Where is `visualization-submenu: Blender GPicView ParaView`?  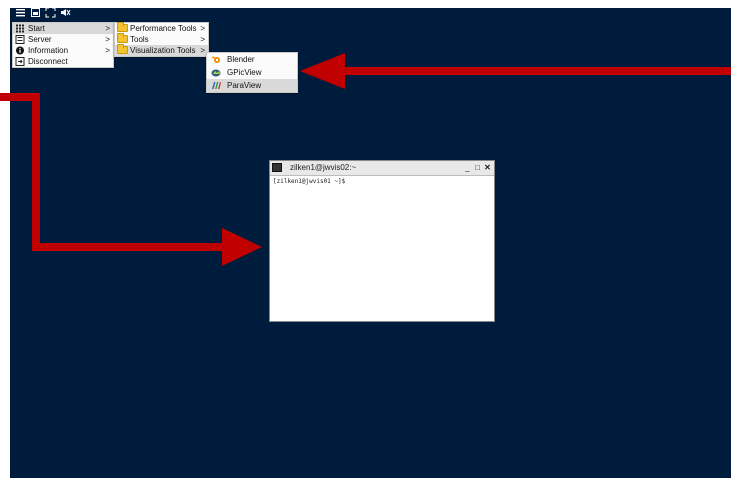 visualization-submenu: Blender GPicView ParaView is located at coordinates (252, 72).